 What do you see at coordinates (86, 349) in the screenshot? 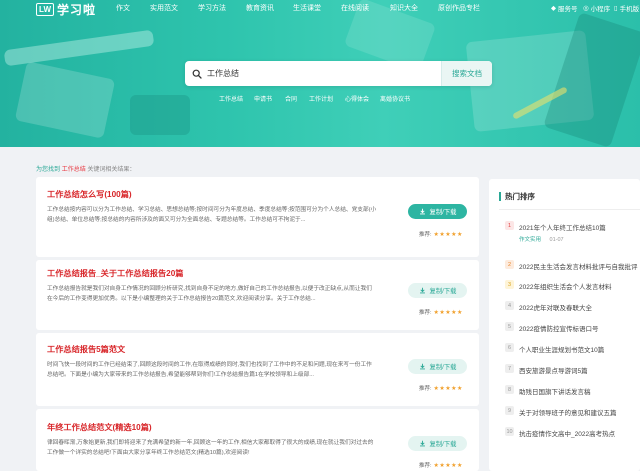
I see `result-title: 工作总结报告5篇范文` at bounding box center [86, 349].